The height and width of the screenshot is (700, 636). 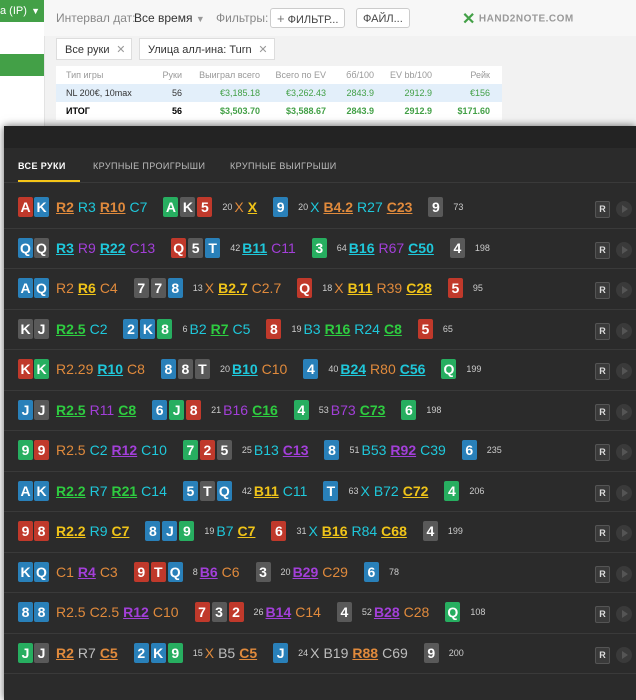 What do you see at coordinates (295, 490) in the screenshot?
I see `action: C11` at bounding box center [295, 490].